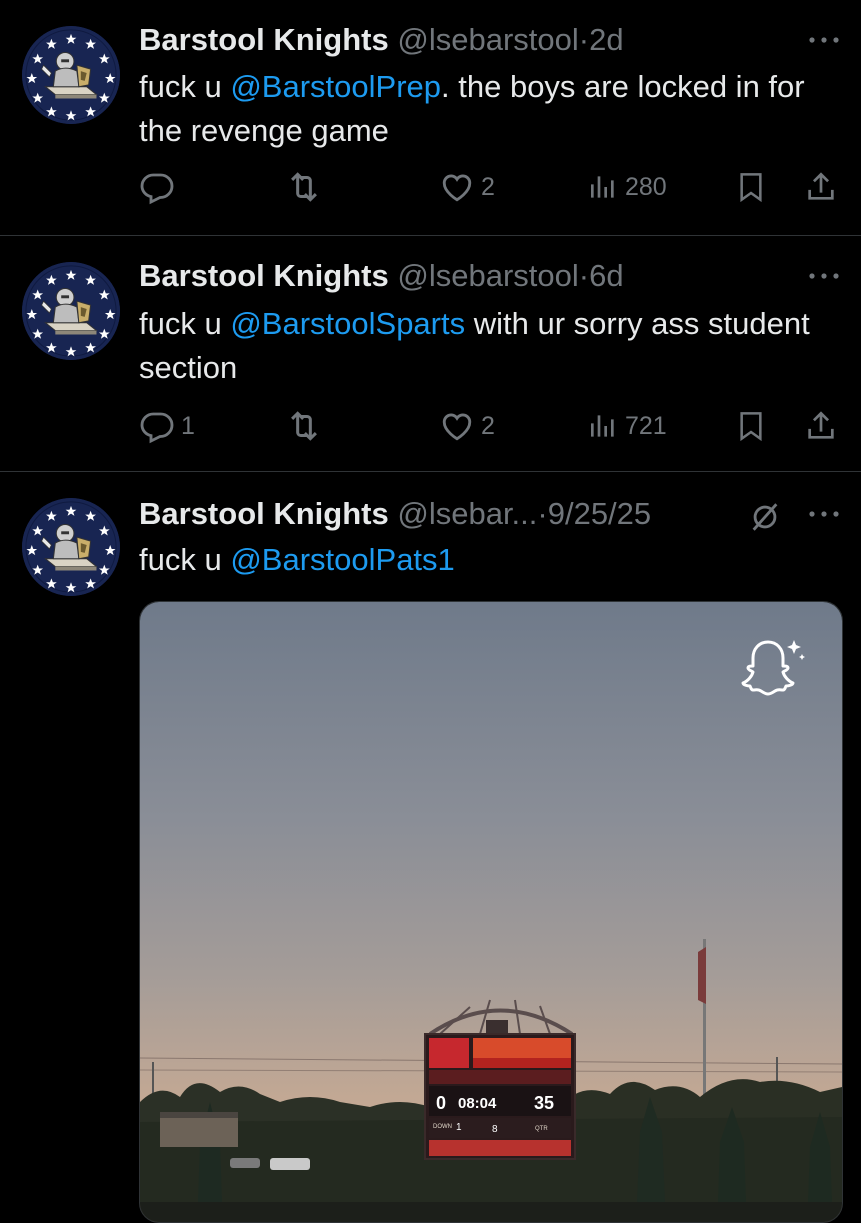 The height and width of the screenshot is (1223, 861). Describe the element at coordinates (395, 514) in the screenshot. I see `tweet-header: Barstool Knights @lsebar...·9/25/25` at that location.